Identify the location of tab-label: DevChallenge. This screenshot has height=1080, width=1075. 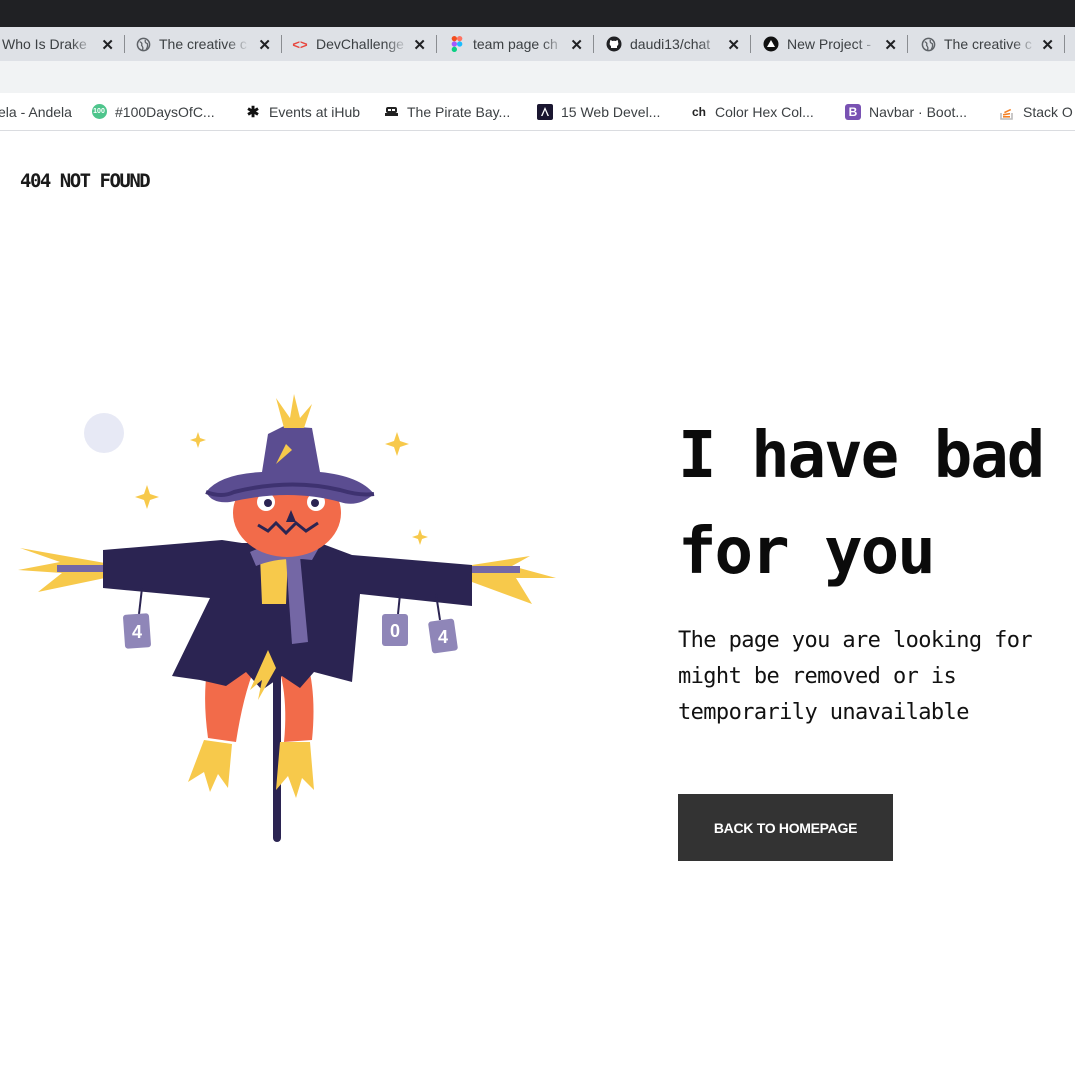
(360, 44).